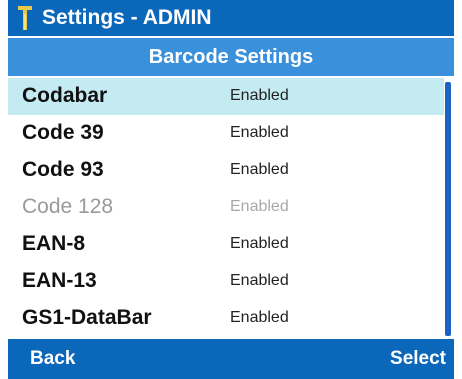 The image size is (462, 379). I want to click on page-title: Barcode Settings, so click(231, 57).